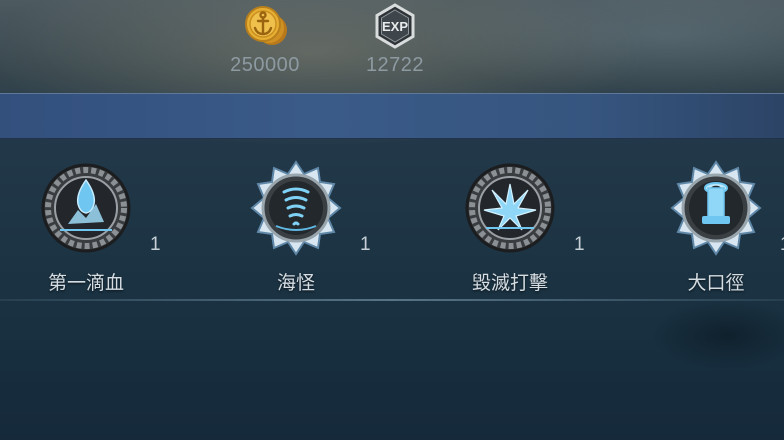 The image size is (784, 440). What do you see at coordinates (716, 208) in the screenshot?
I see `big-caliber-medal-icon` at bounding box center [716, 208].